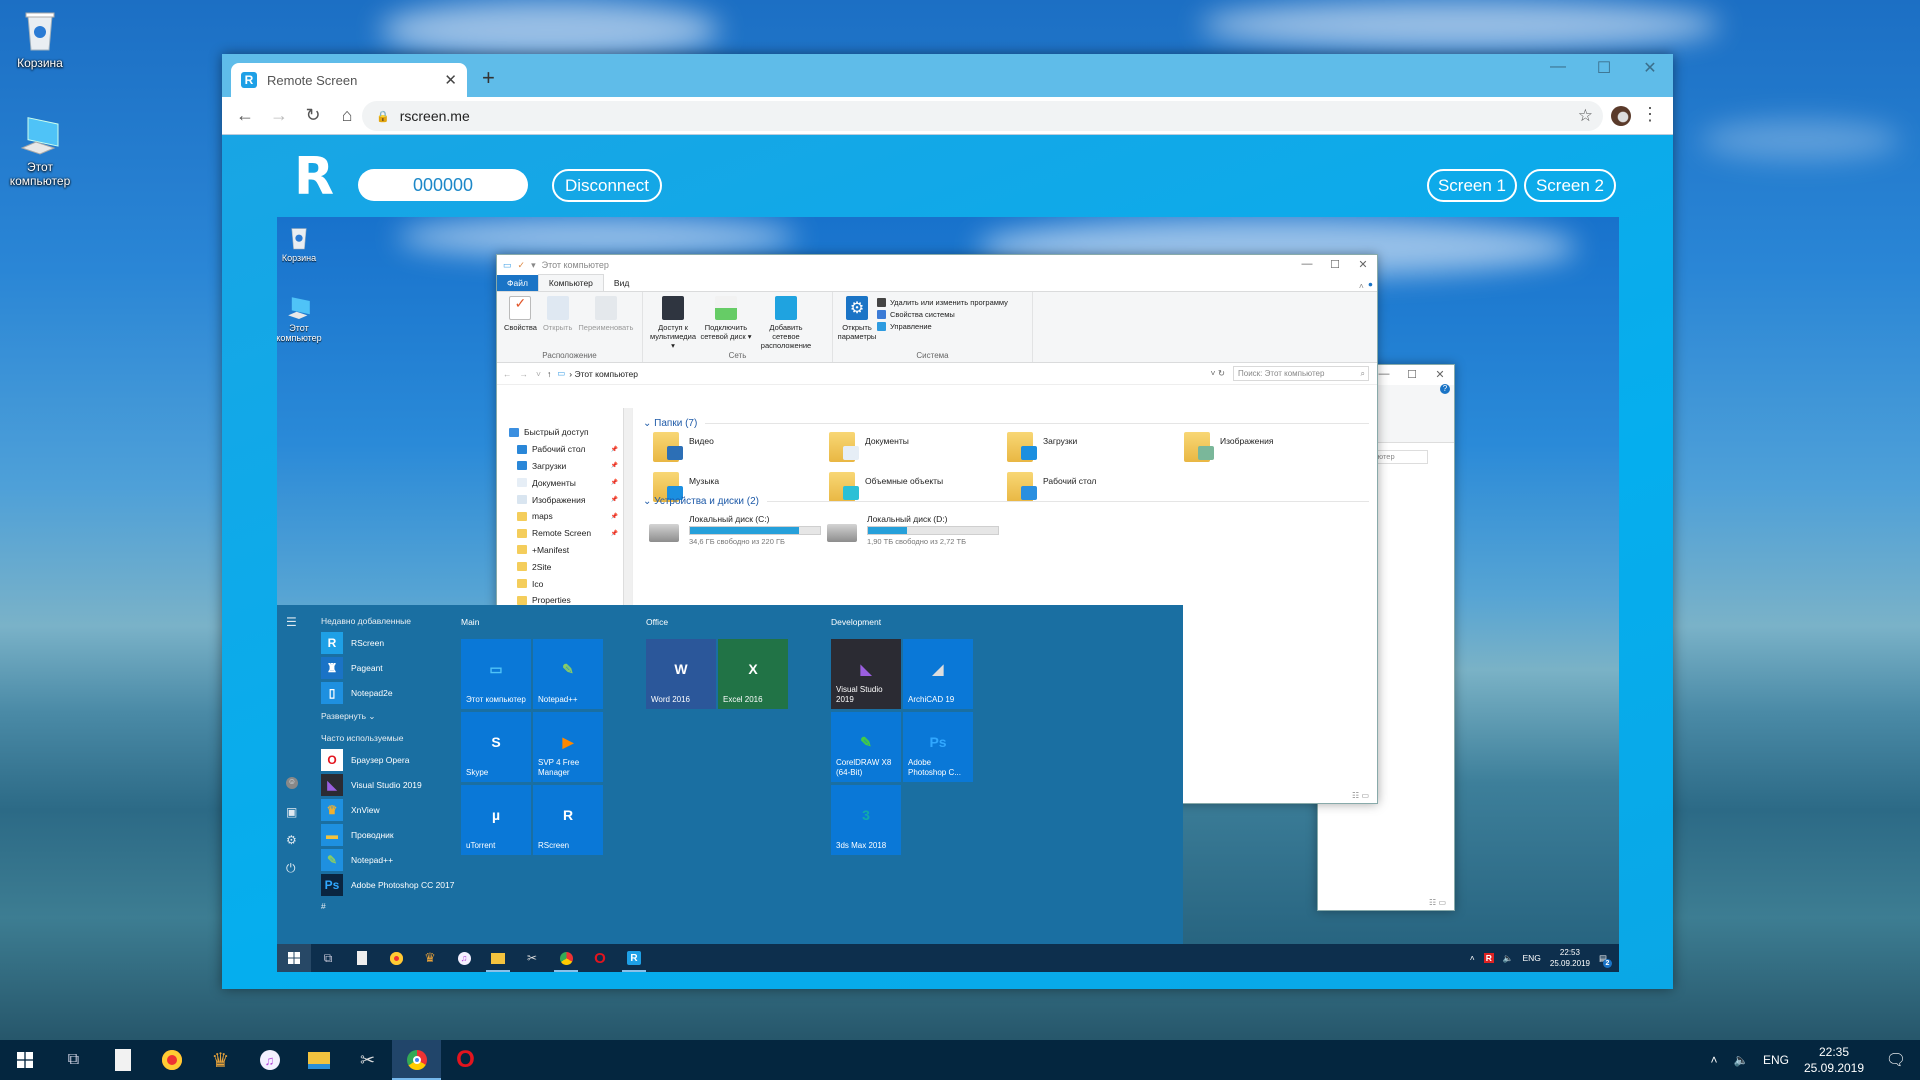 This screenshot has height=1080, width=1920. Describe the element at coordinates (866, 674) in the screenshot. I see `start-tile: ◣ Visual Studio 2019` at that location.